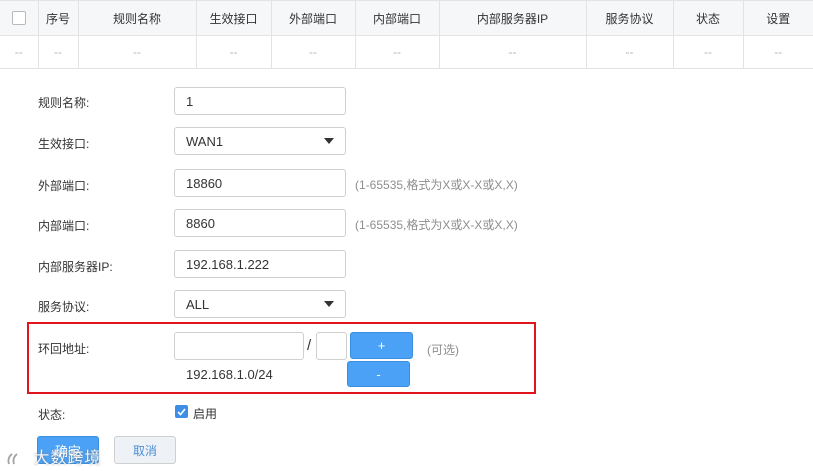 The width and height of the screenshot is (813, 471). Describe the element at coordinates (309, 345) in the screenshot. I see `loopback-slash: /` at that location.